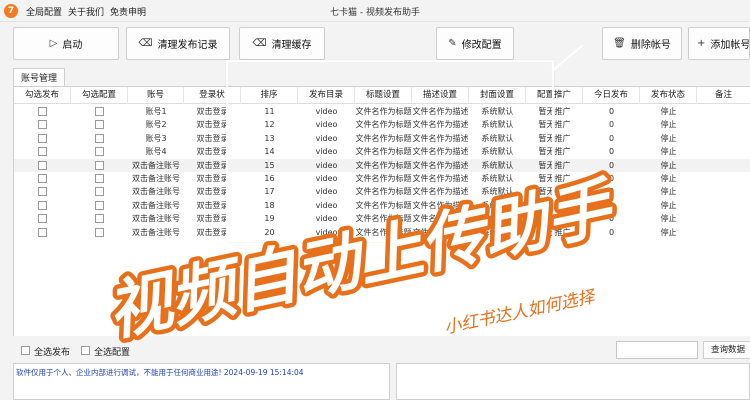 The height and width of the screenshot is (400, 750). I want to click on col-header-publish-status: 发布状态, so click(668, 95).